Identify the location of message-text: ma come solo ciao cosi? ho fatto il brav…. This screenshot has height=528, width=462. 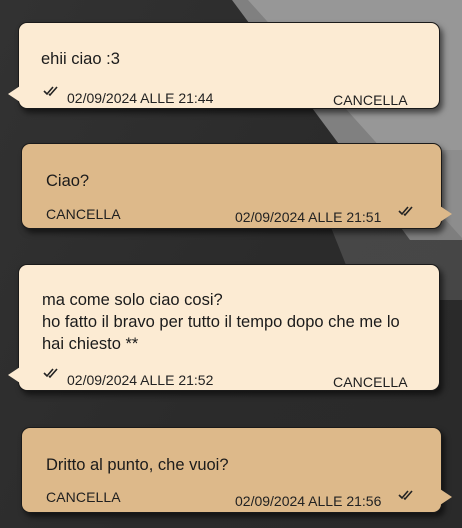
(221, 322).